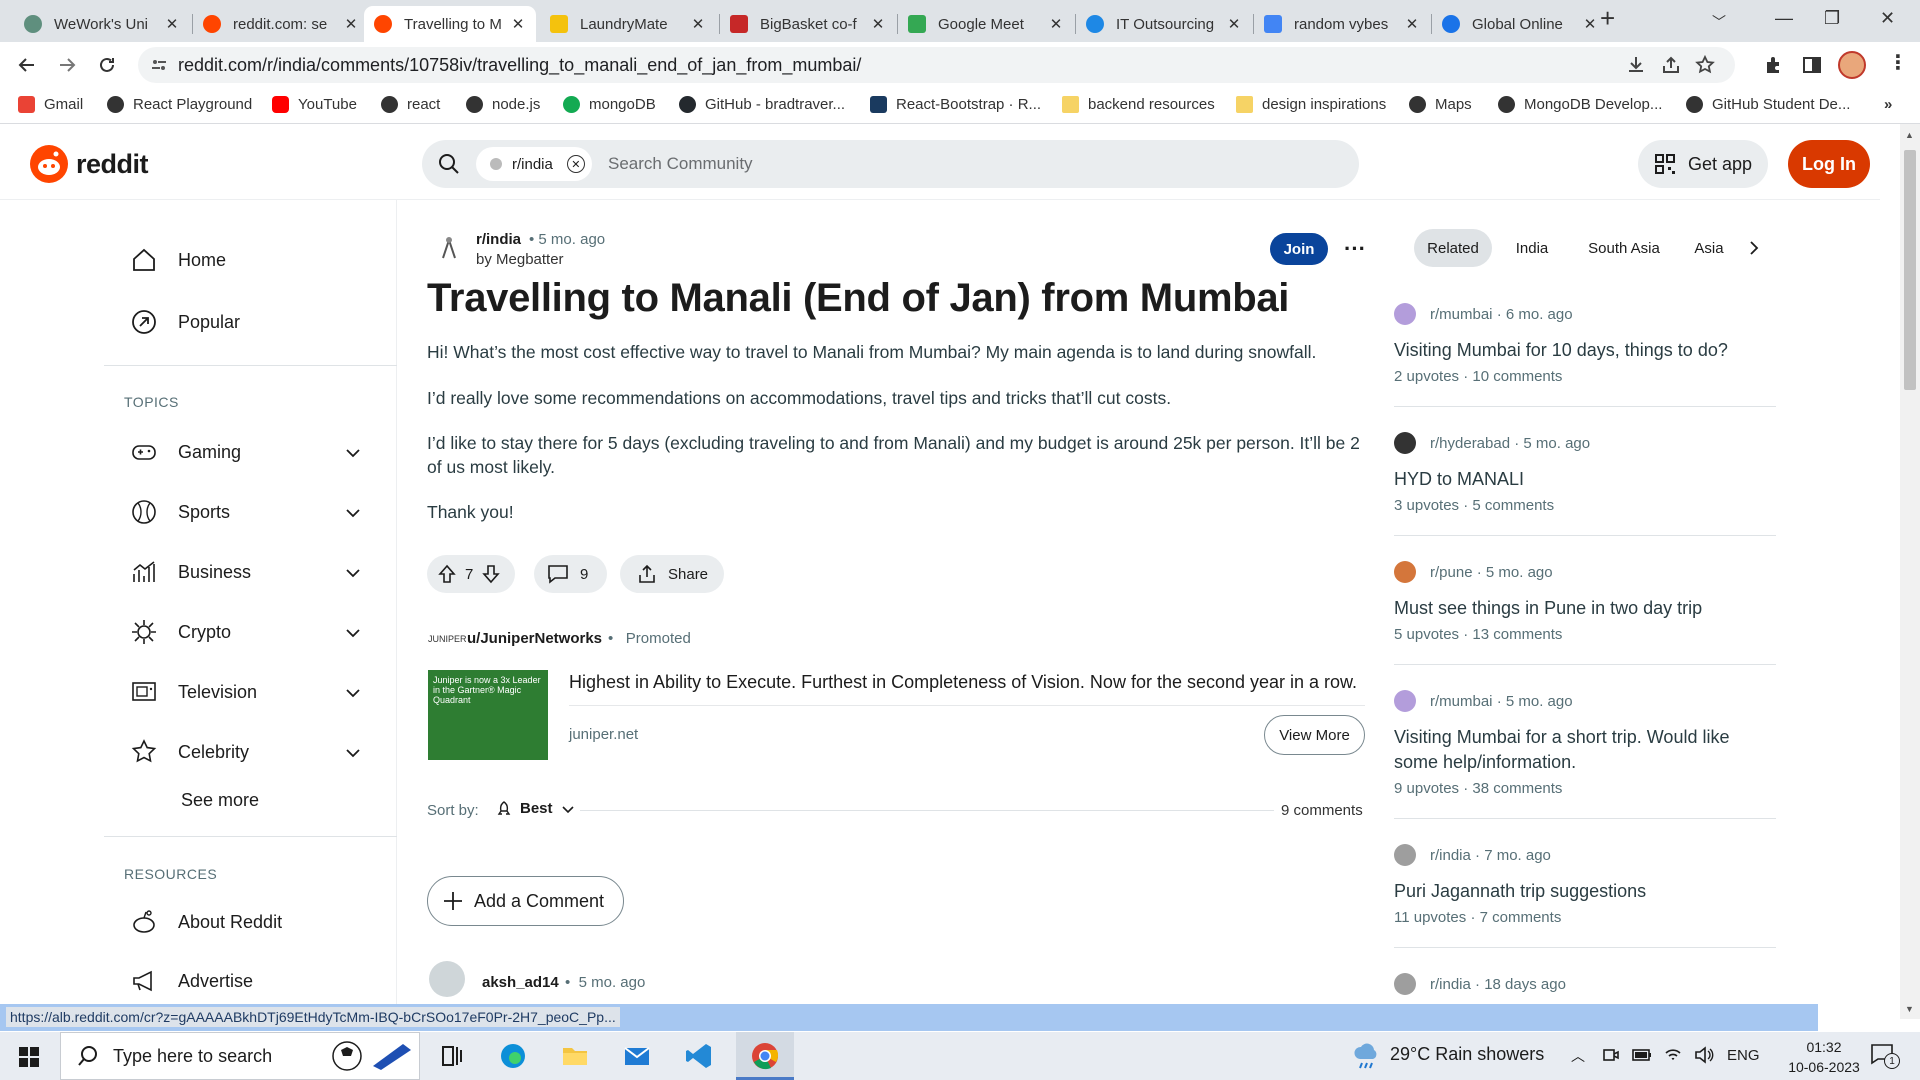 Image resolution: width=1920 pixels, height=1080 pixels. I want to click on close-window-icon: ✕, so click(1887, 18).